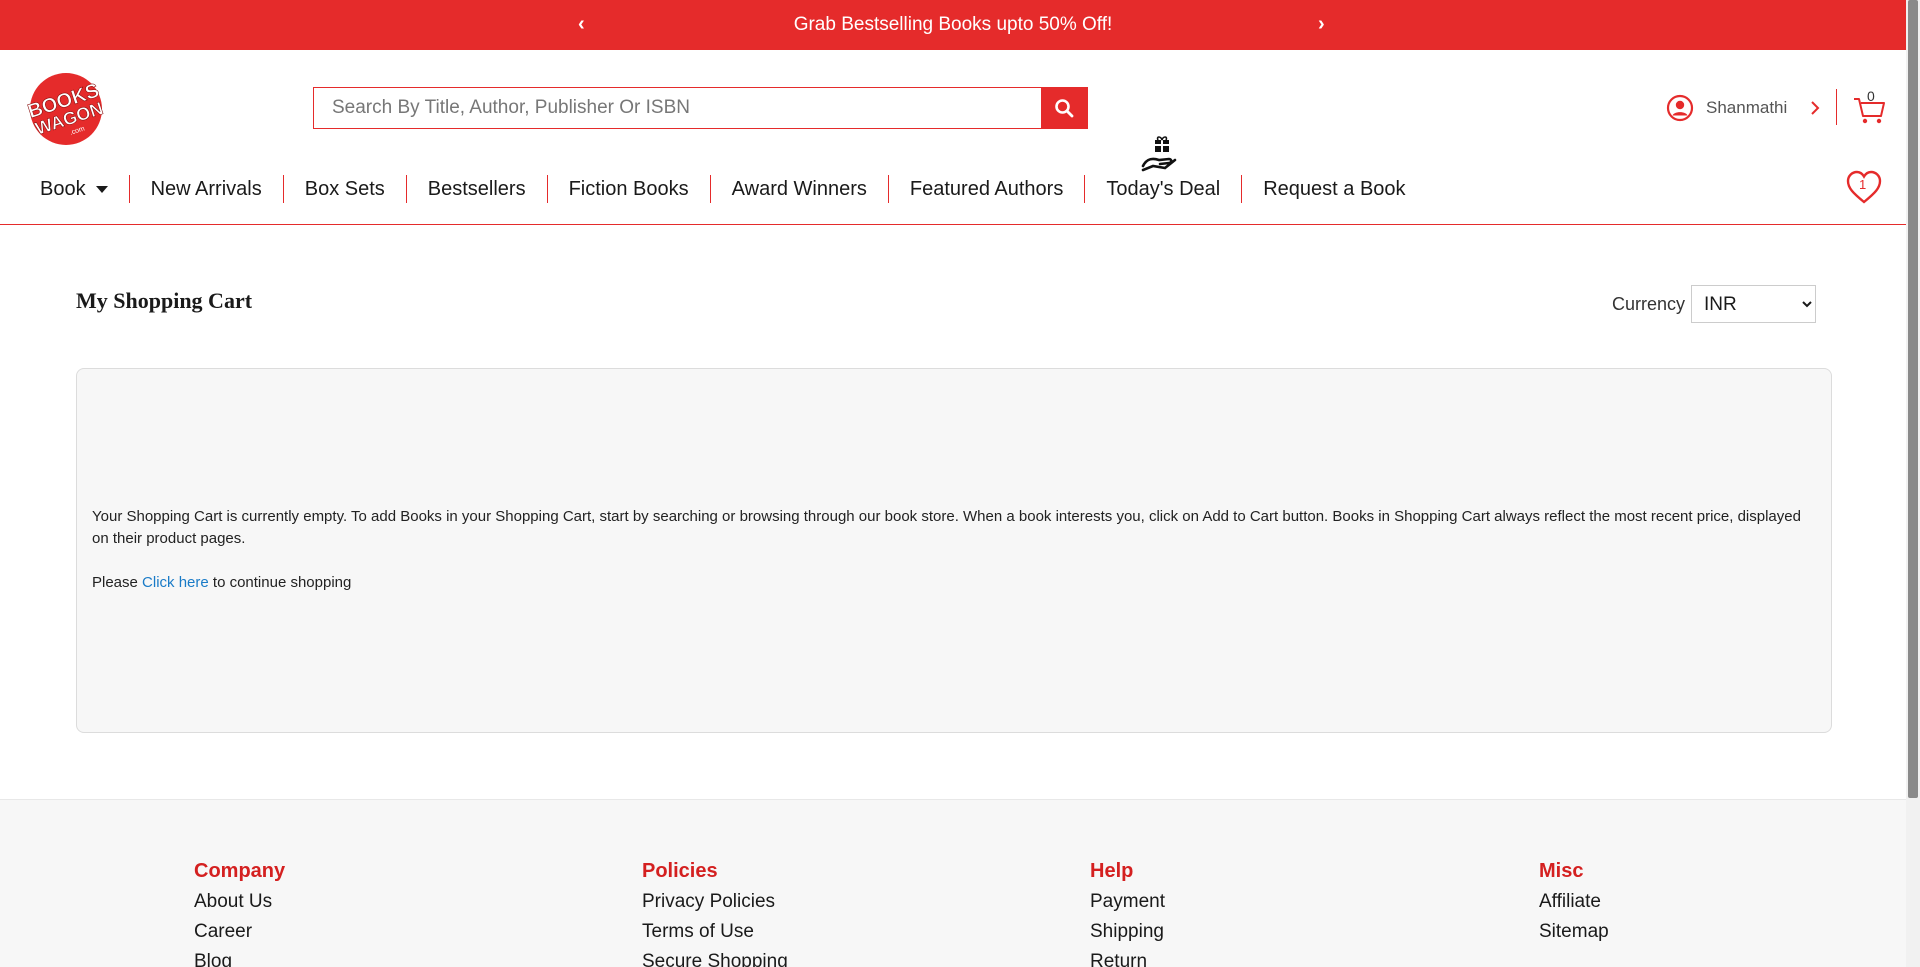 This screenshot has height=967, width=1920. What do you see at coordinates (715, 902) in the screenshot?
I see `footer-link-privacy-policies: Privacy Policies` at bounding box center [715, 902].